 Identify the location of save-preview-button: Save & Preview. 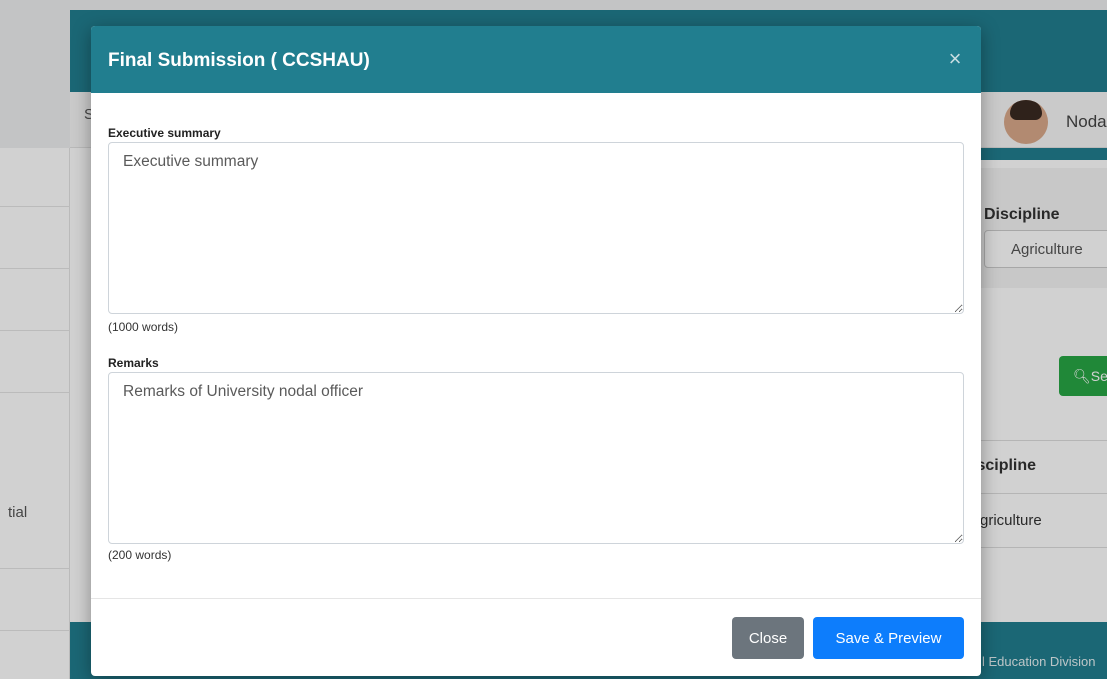
(888, 638).